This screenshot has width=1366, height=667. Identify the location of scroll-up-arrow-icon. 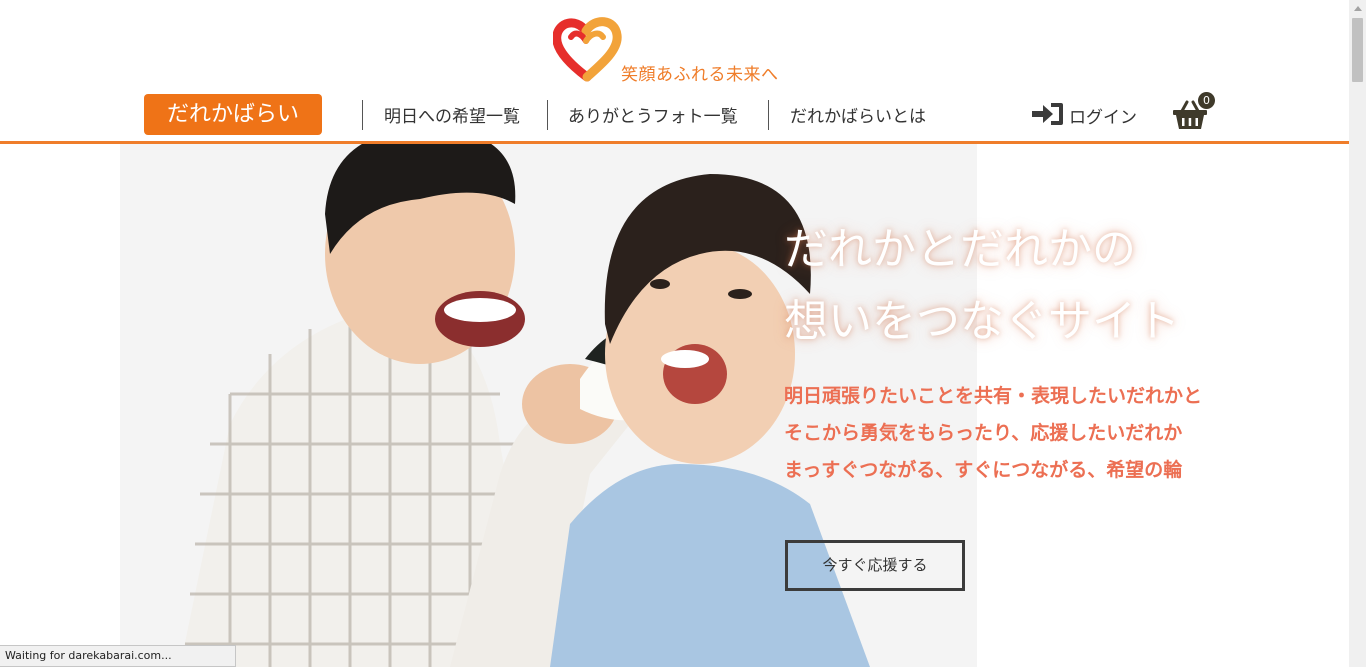
(1357, 8).